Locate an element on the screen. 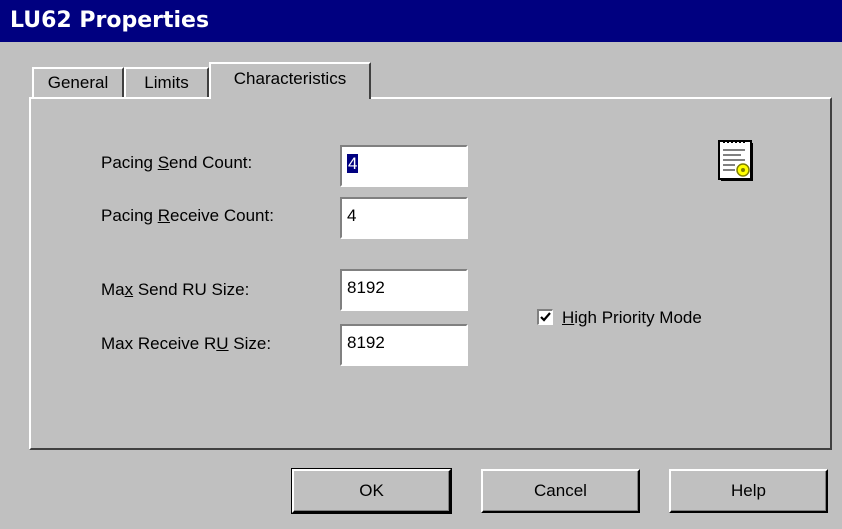 The width and height of the screenshot is (842, 529). high-priority-mode-label: High Priority Mode is located at coordinates (632, 318).